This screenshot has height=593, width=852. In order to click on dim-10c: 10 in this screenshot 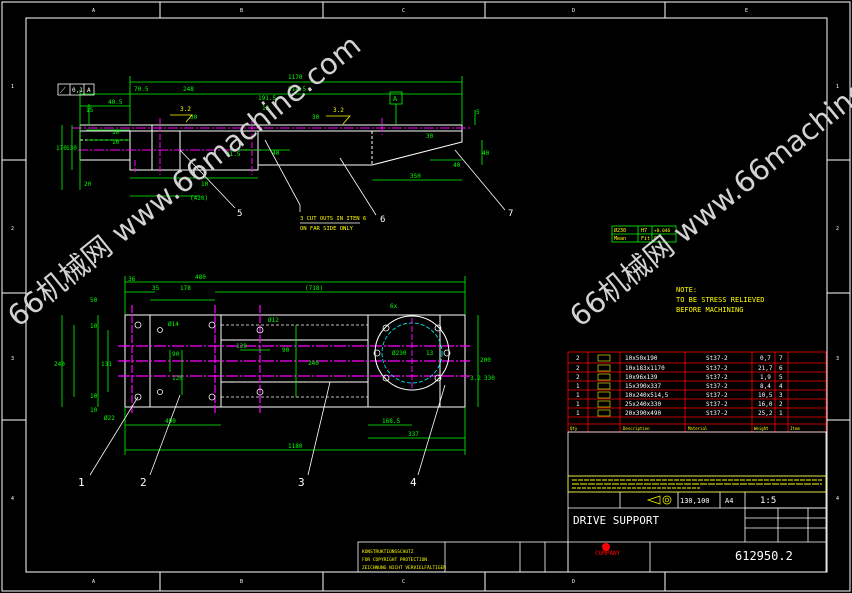, I will do `click(94, 410)`.